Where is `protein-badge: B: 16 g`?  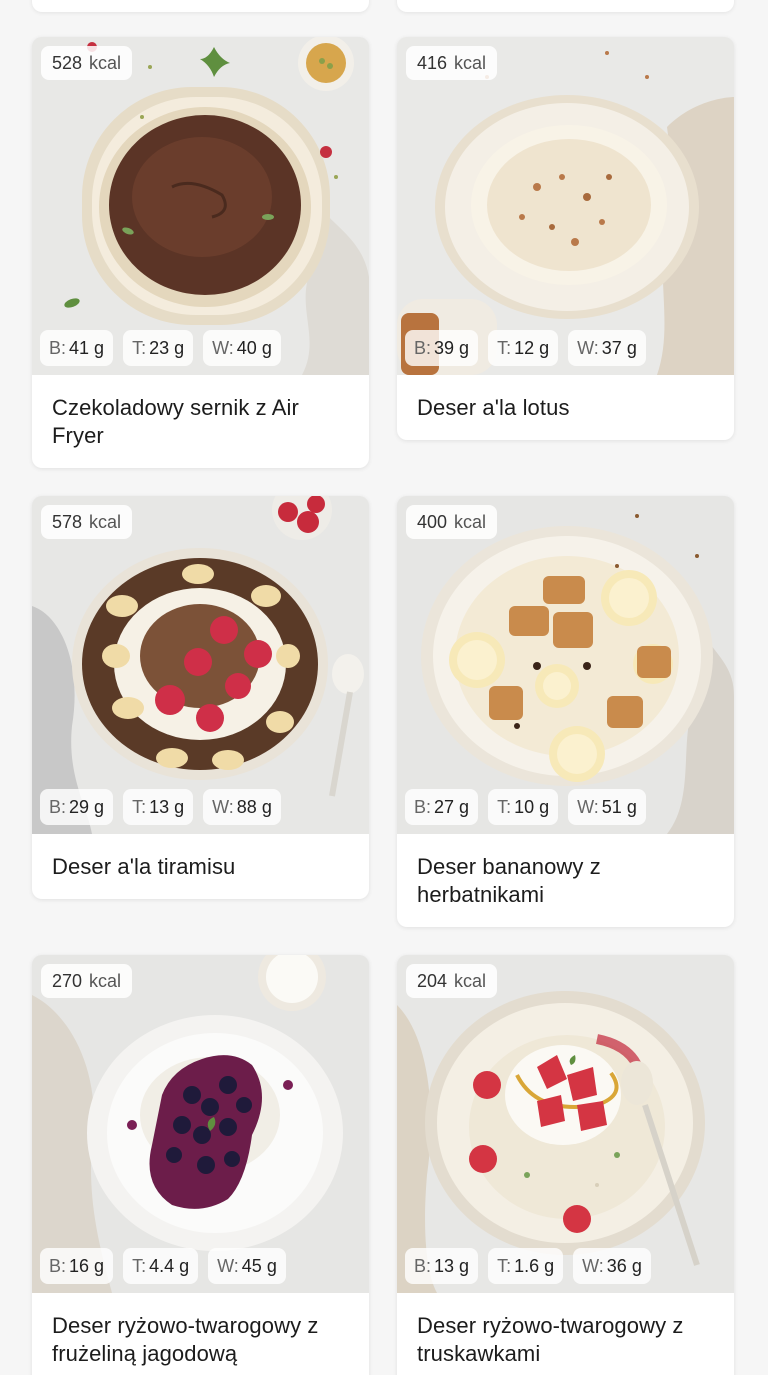
protein-badge: B: 16 g is located at coordinates (77, 1266).